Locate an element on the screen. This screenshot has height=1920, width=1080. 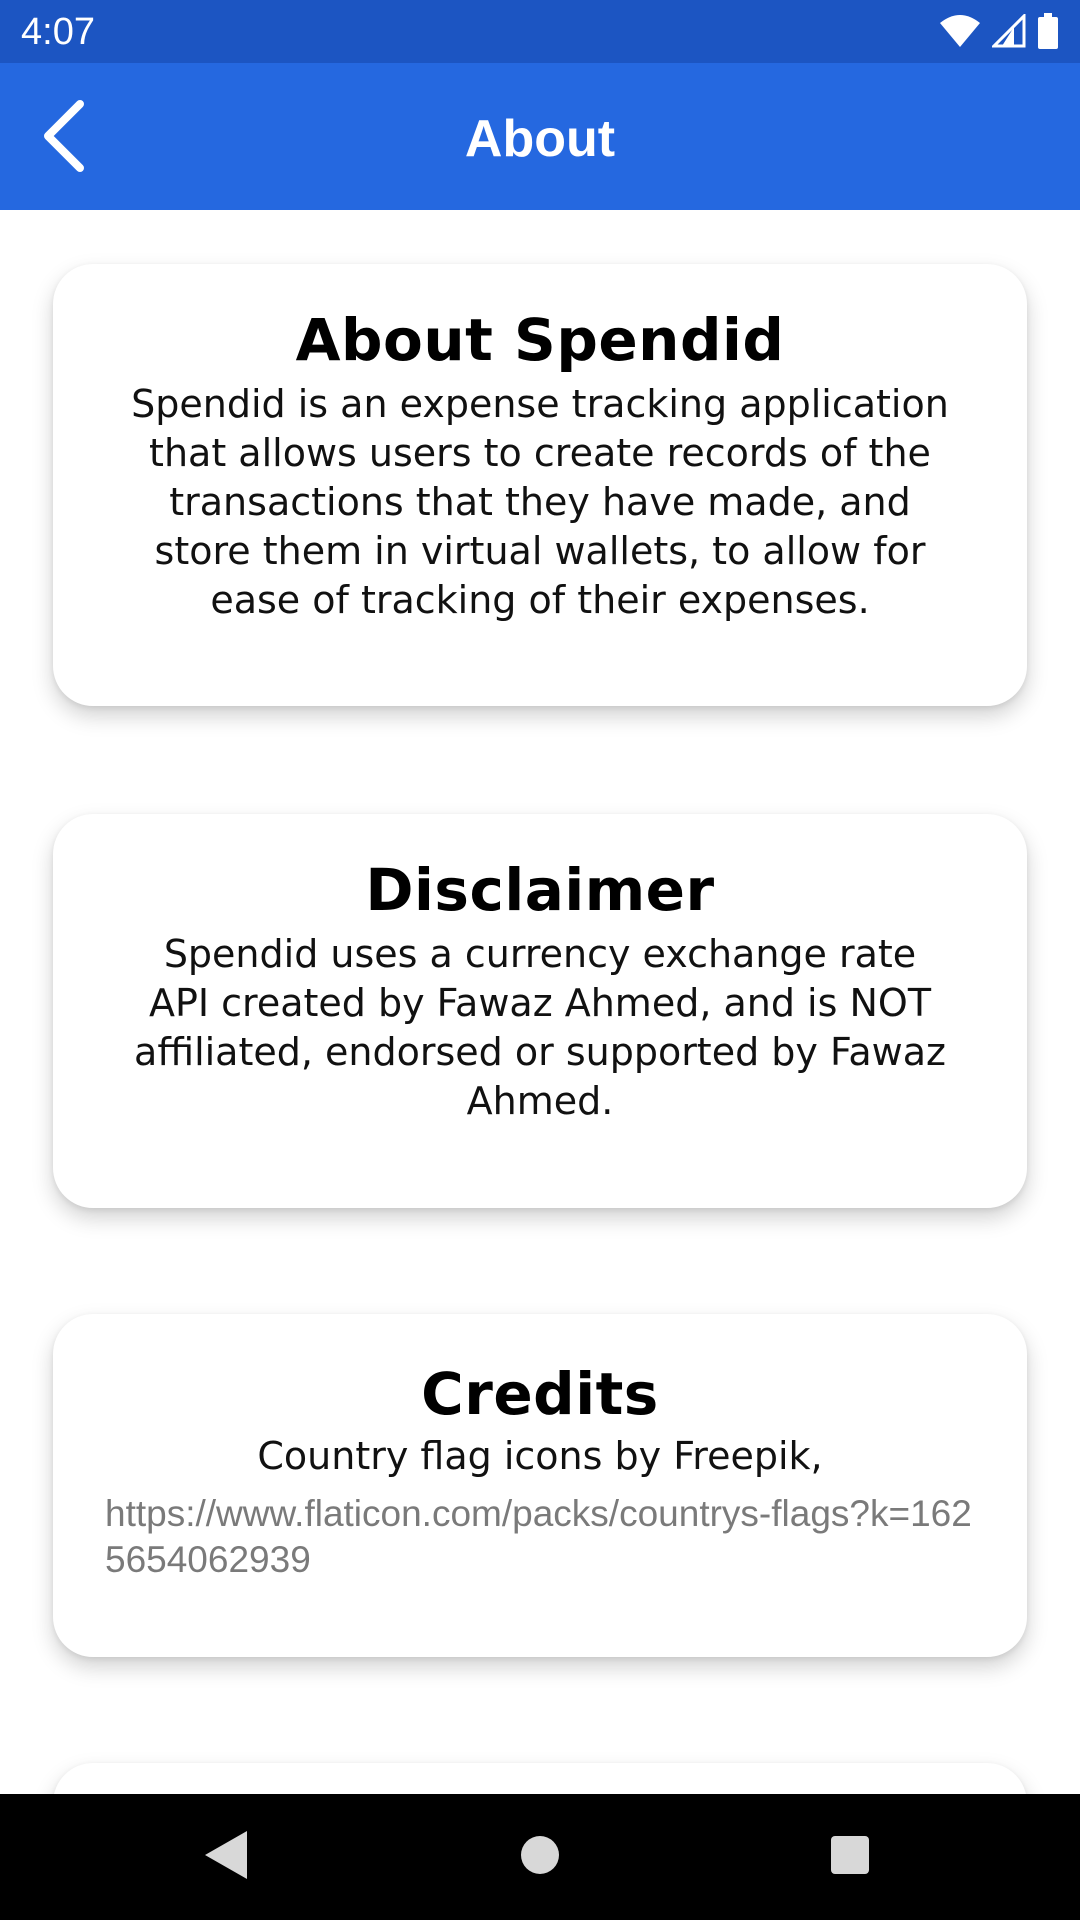
disclaimer-card-title: Disclaimer is located at coordinates (540, 890).